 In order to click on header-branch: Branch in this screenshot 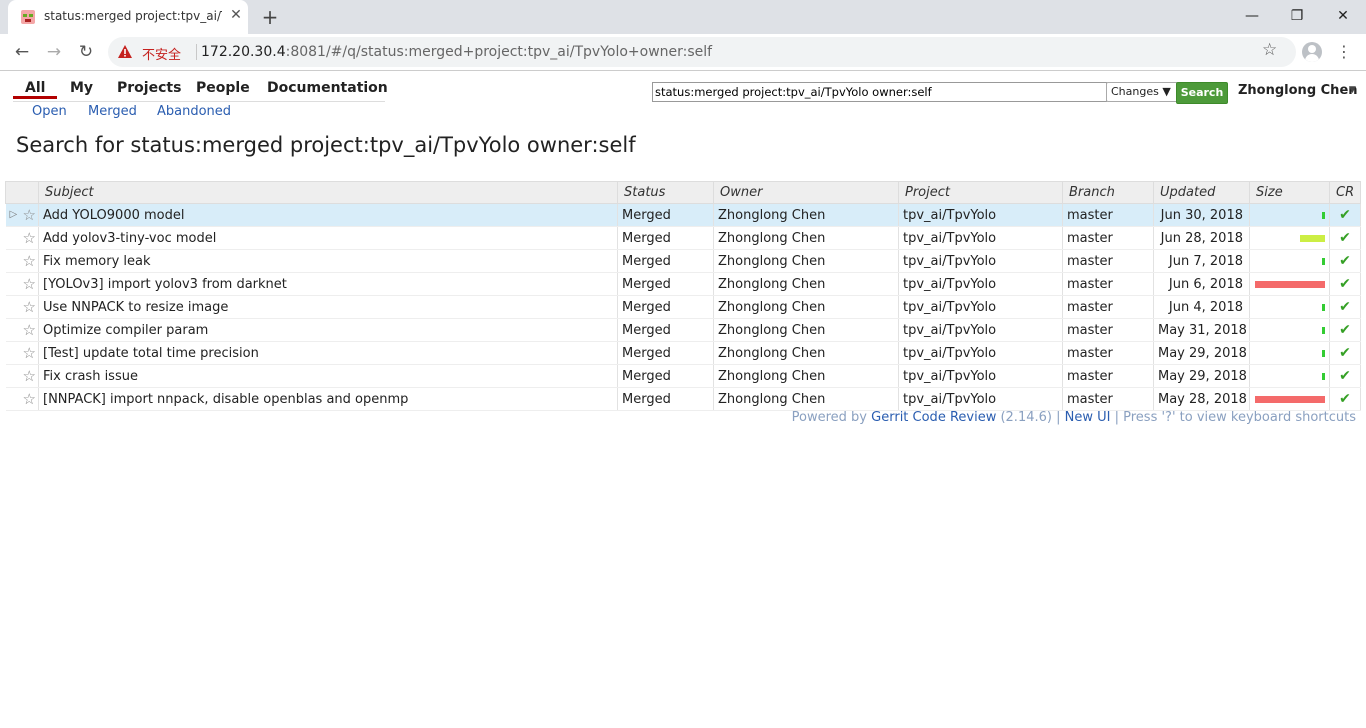, I will do `click(1108, 192)`.